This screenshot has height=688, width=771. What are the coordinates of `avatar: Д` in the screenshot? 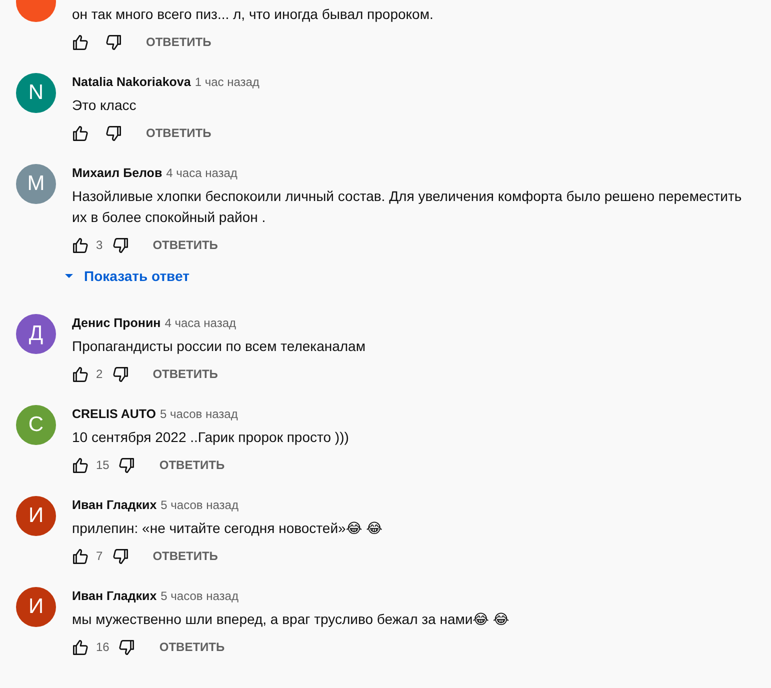 It's located at (36, 334).